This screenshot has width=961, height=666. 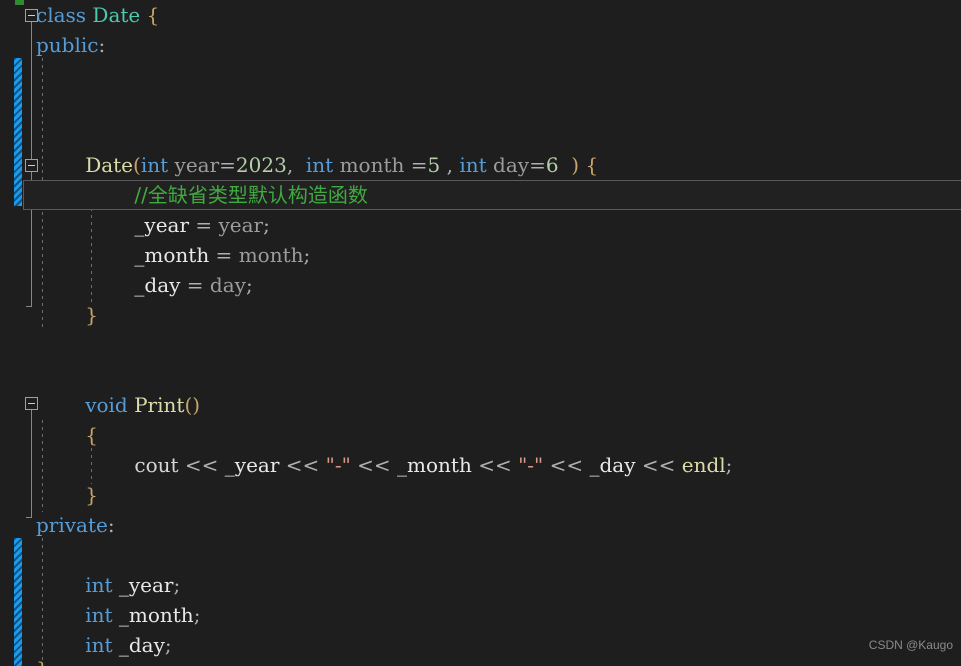 What do you see at coordinates (126, 285) in the screenshot?
I see `code-line: _day = day;` at bounding box center [126, 285].